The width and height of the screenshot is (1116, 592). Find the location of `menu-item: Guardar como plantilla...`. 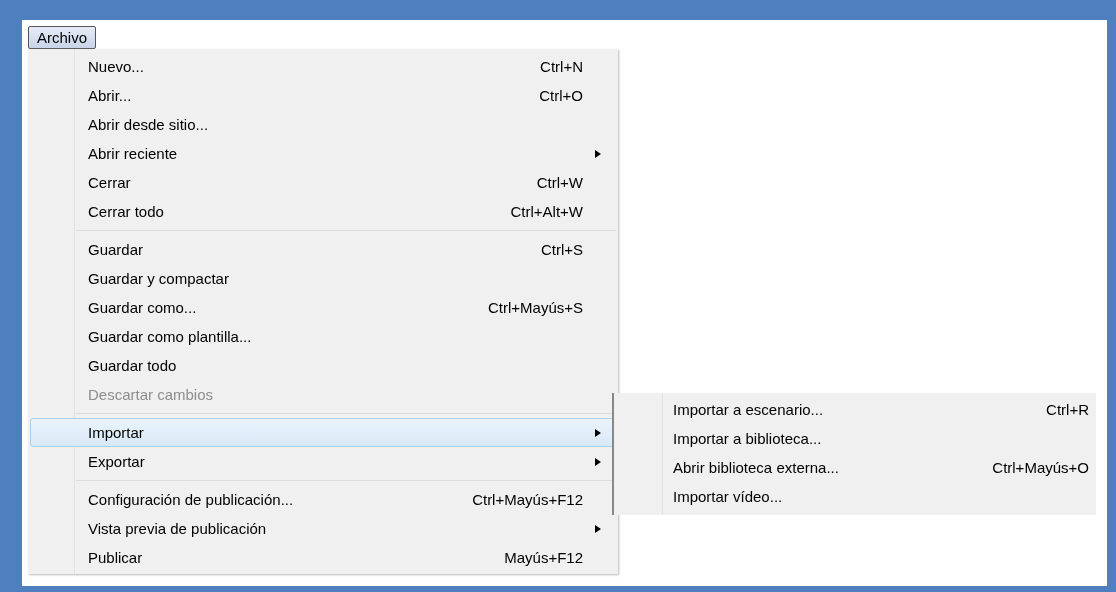

menu-item: Guardar como plantilla... is located at coordinates (323, 336).